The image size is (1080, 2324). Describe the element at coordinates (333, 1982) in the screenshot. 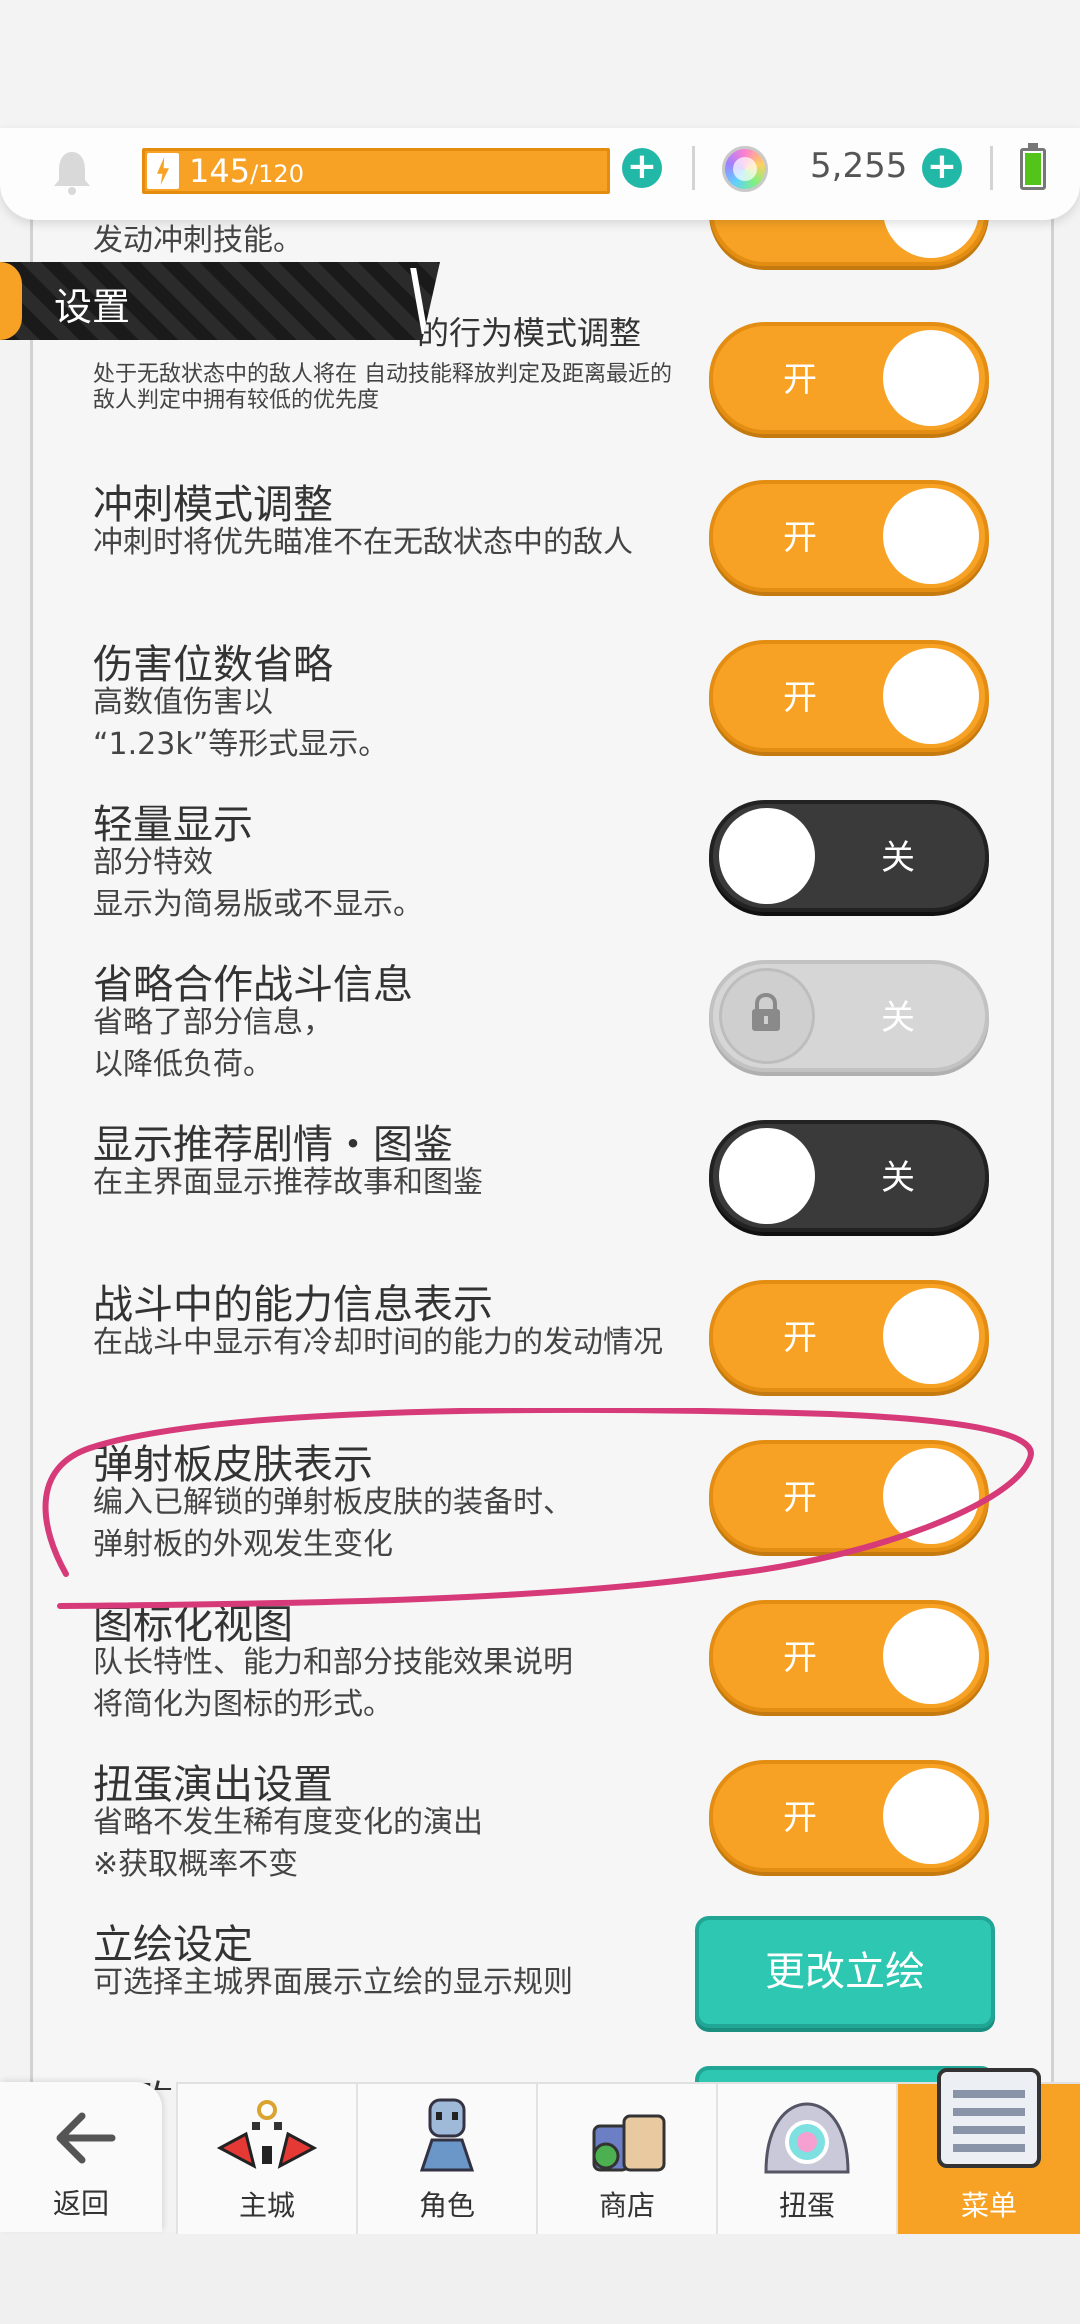

I see `setting-desc: 可选择主城界面展示立绘的显示规则` at that location.